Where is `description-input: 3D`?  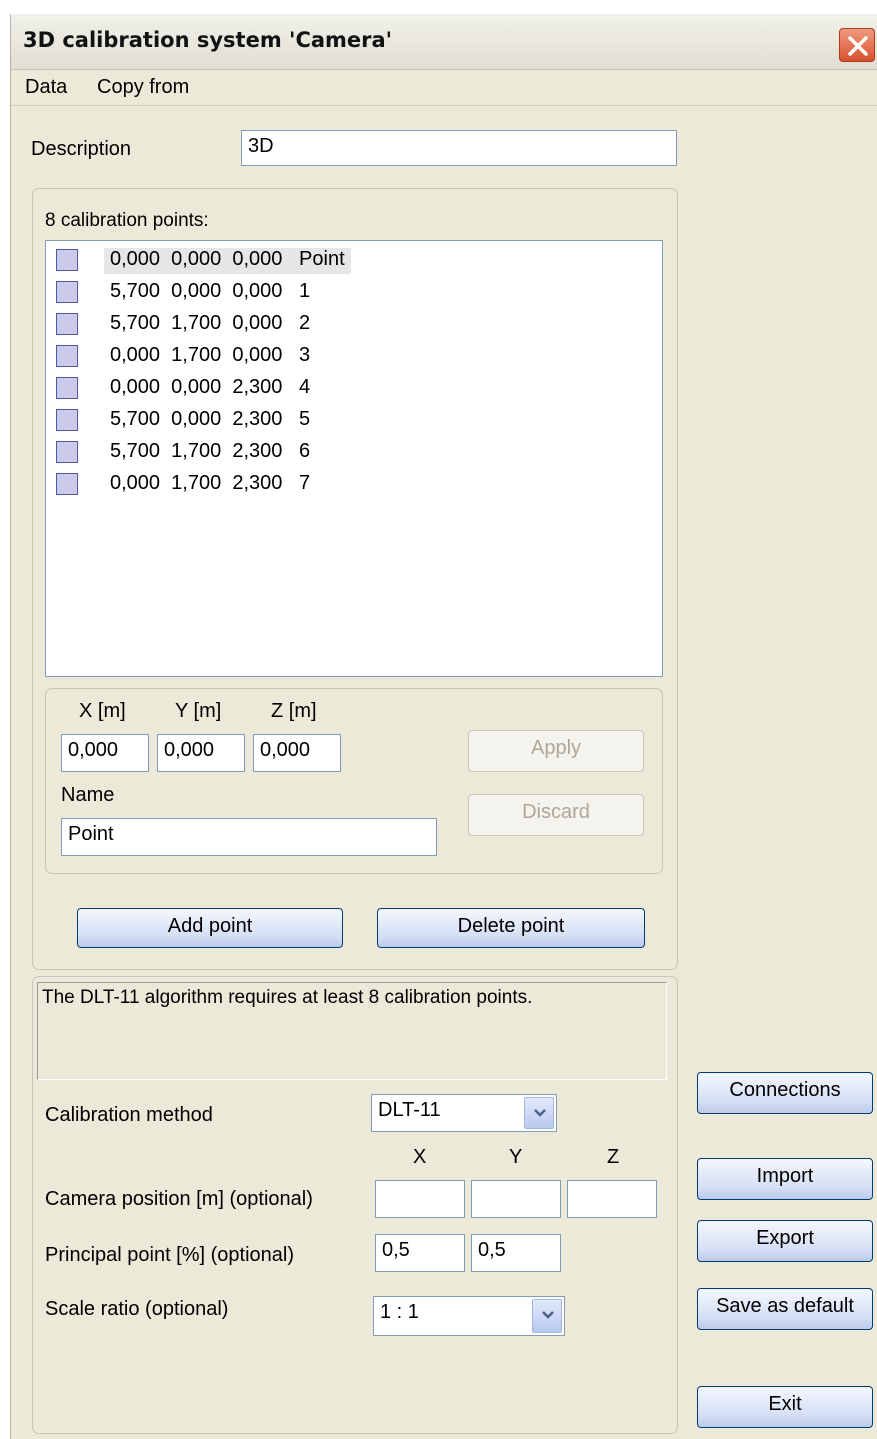
description-input: 3D is located at coordinates (459, 148).